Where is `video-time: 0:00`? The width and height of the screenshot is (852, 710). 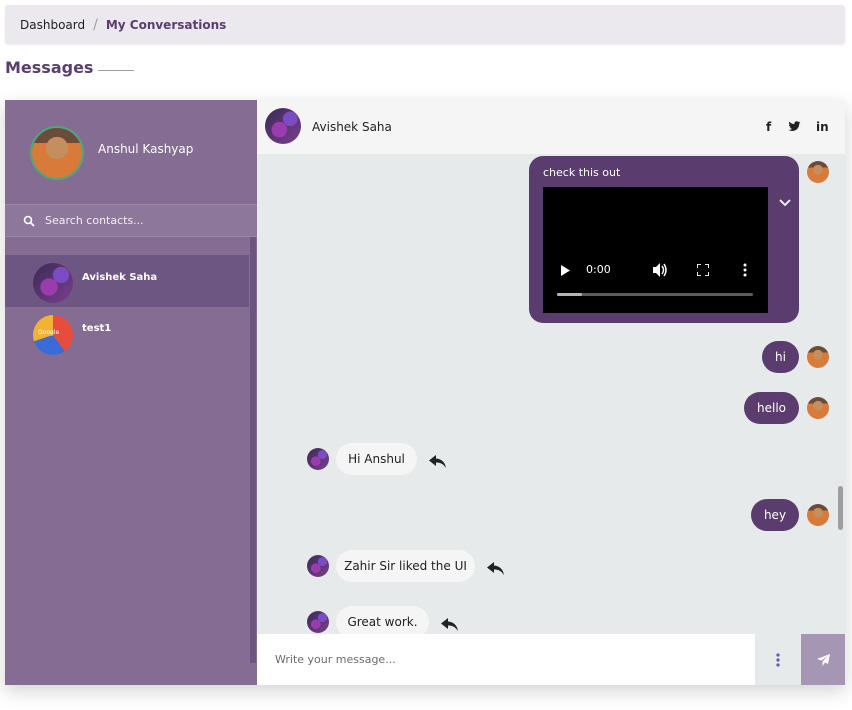 video-time: 0:00 is located at coordinates (598, 269).